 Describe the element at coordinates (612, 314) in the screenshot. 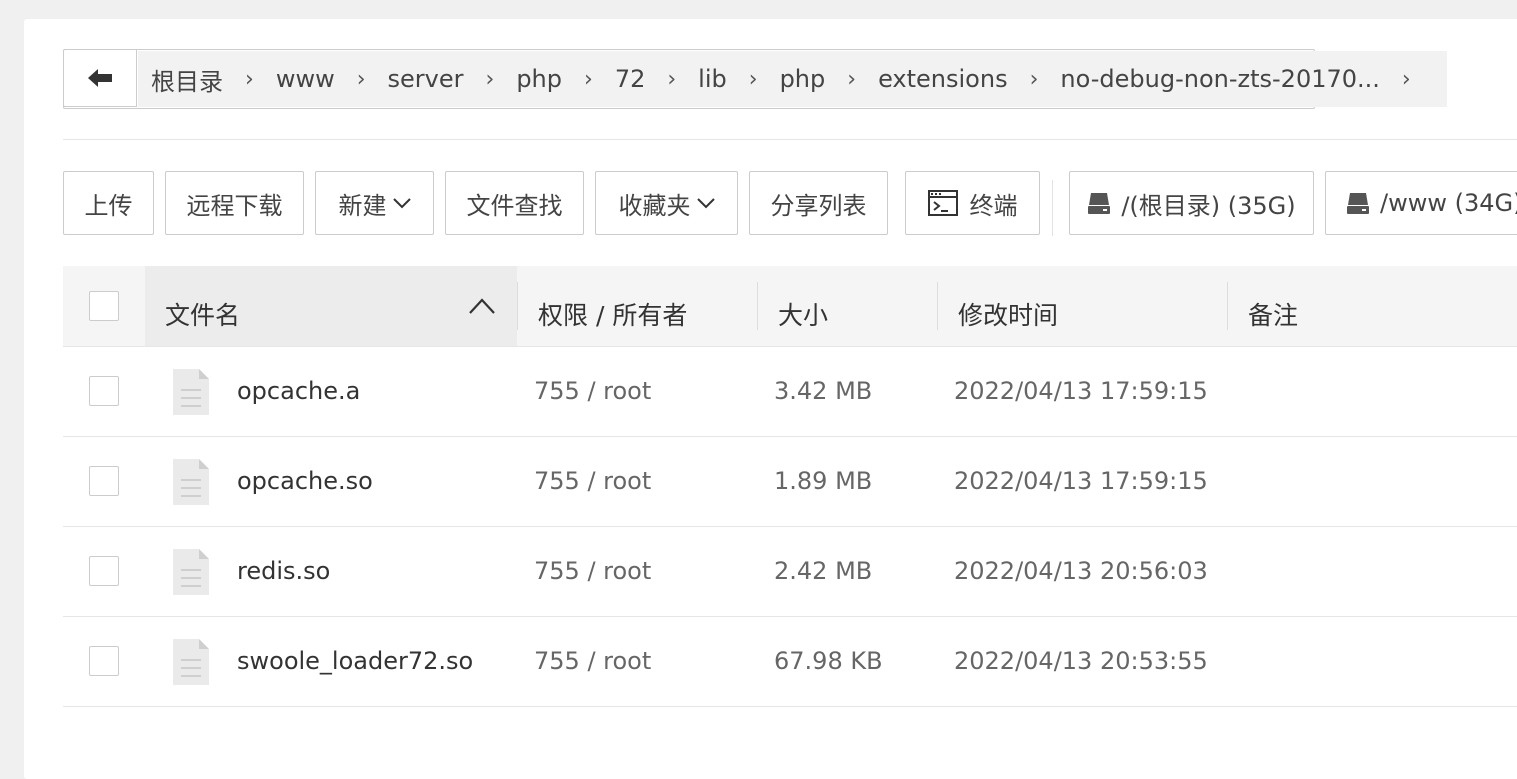

I see `column-header-permission: 权限 / 所有者` at that location.